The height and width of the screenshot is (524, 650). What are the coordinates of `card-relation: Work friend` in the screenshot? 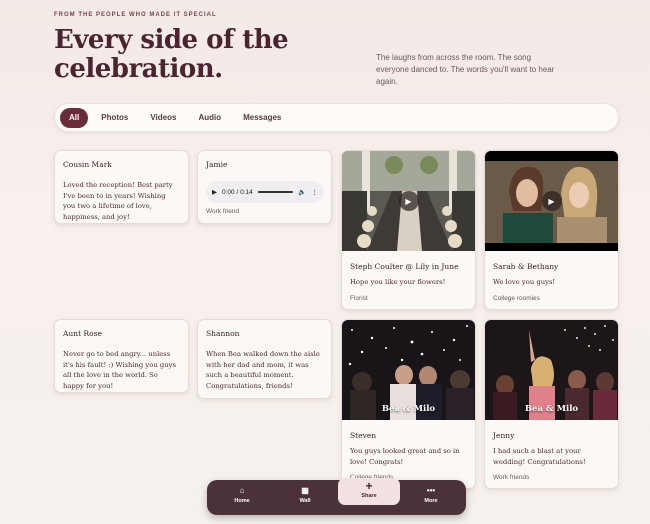 It's located at (223, 211).